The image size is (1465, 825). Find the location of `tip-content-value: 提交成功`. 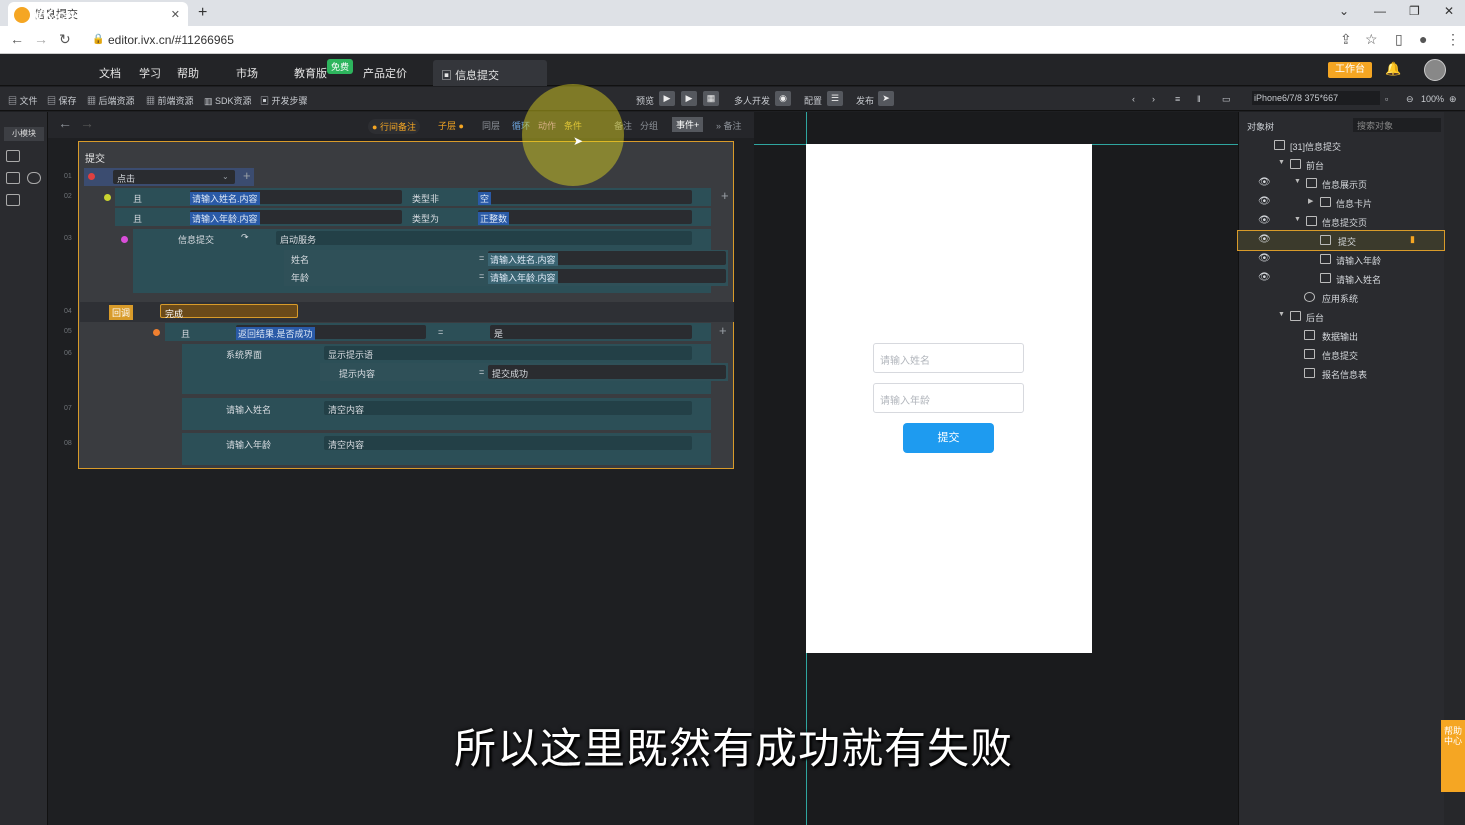

tip-content-value: 提交成功 is located at coordinates (607, 372).